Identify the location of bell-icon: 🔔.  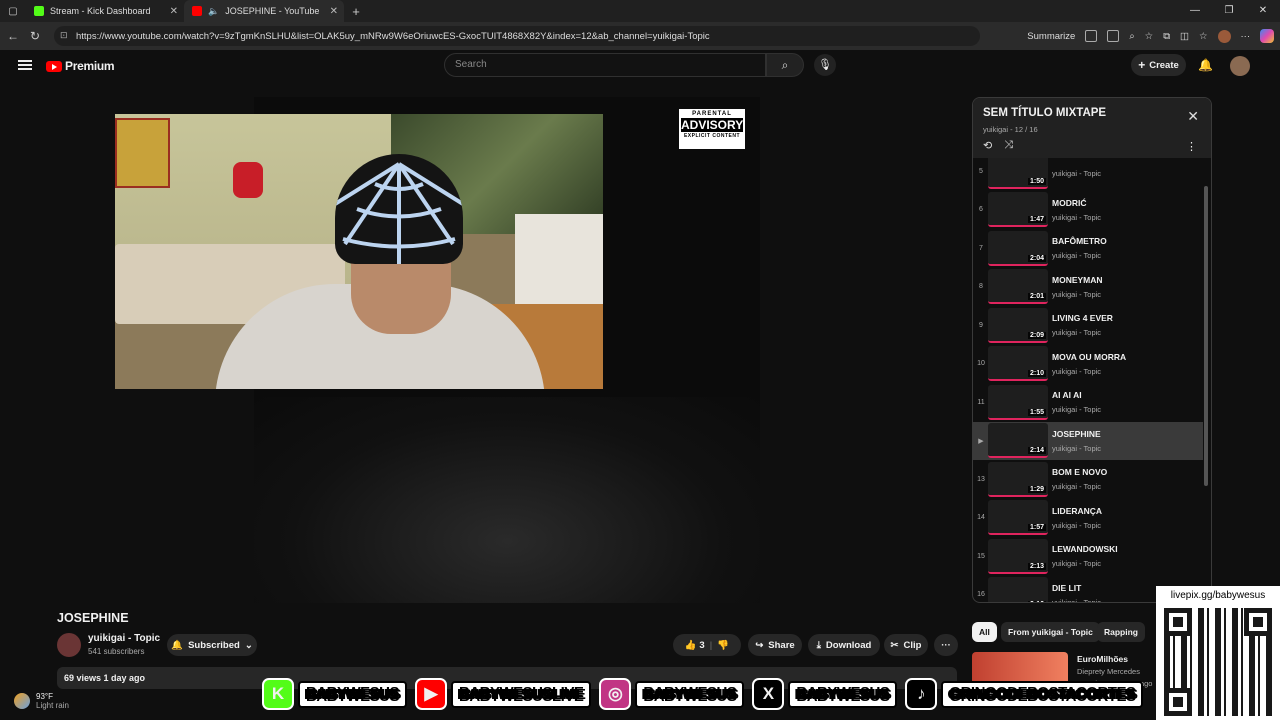
(177, 645).